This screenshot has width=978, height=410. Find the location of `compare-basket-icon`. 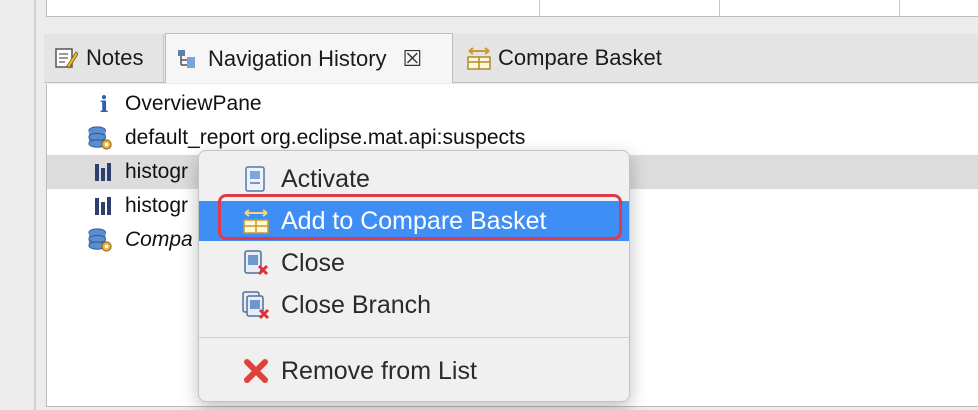

compare-basket-icon is located at coordinates (478, 58).